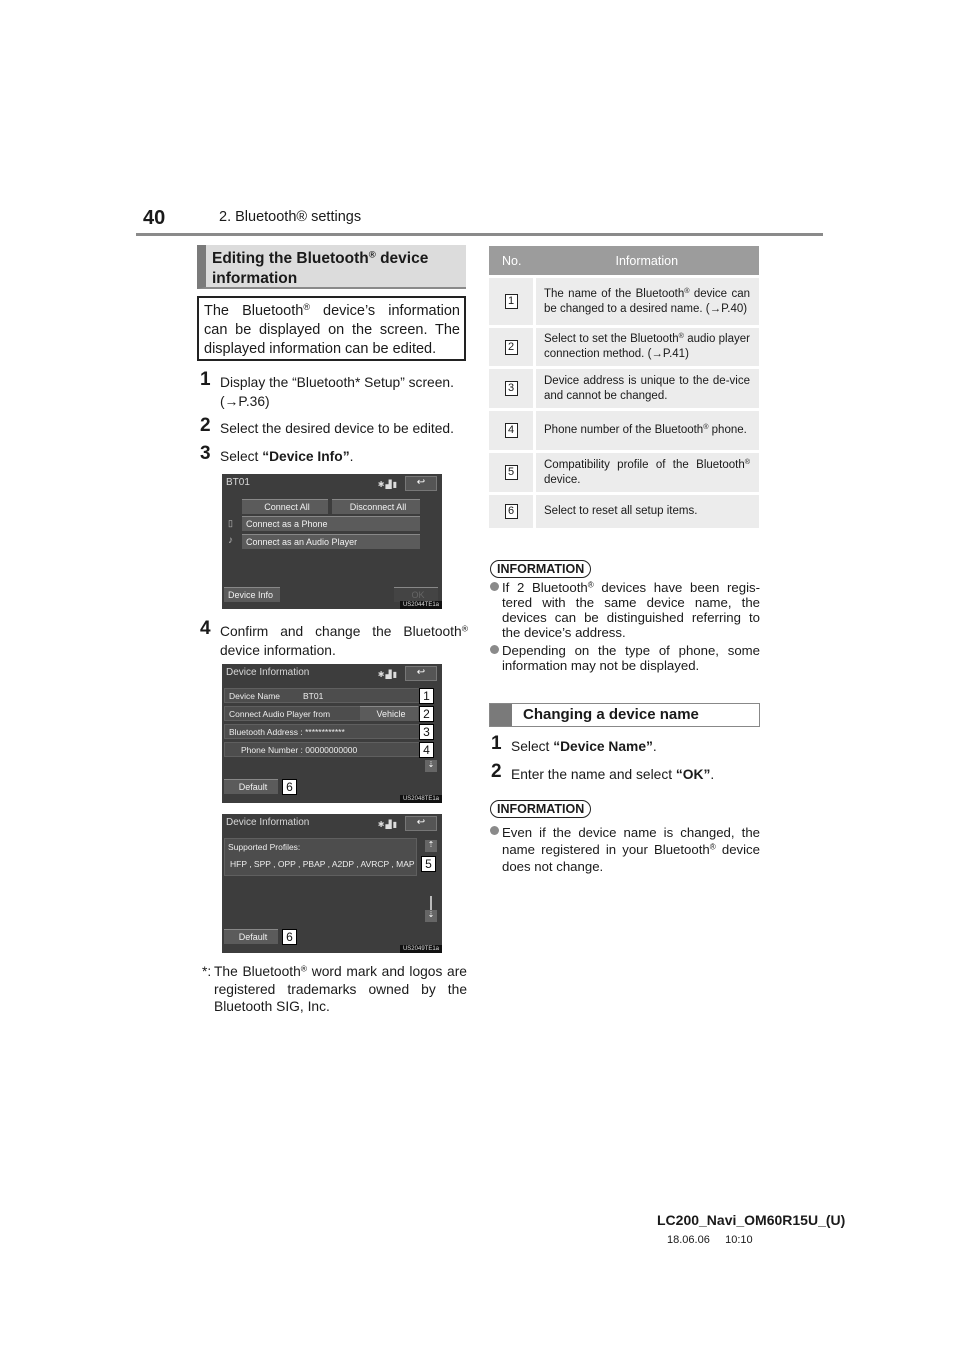 This screenshot has width=960, height=1358. I want to click on connect-all-button: Connect All, so click(285, 506).